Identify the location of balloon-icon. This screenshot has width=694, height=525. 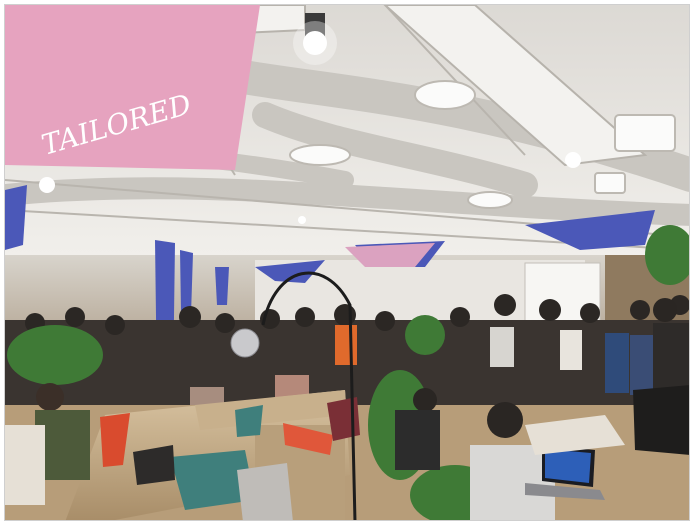
(245, 343).